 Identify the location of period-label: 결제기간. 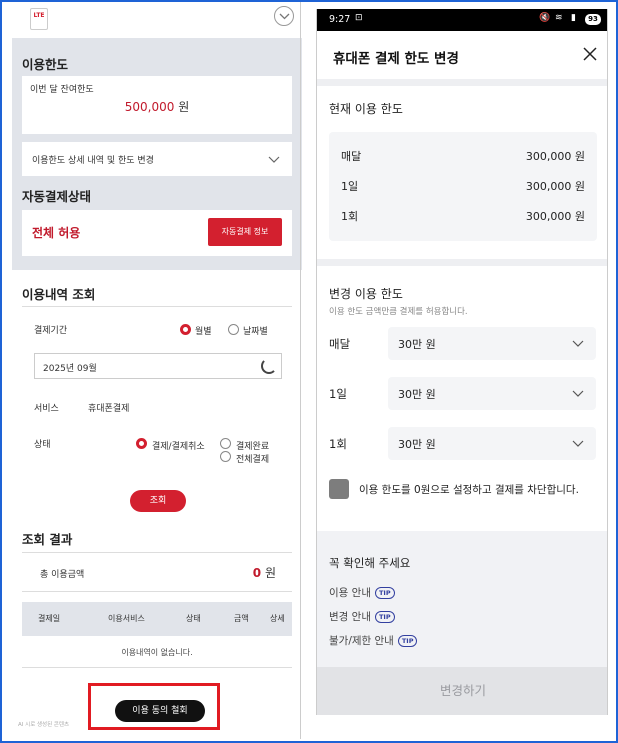
(51, 331).